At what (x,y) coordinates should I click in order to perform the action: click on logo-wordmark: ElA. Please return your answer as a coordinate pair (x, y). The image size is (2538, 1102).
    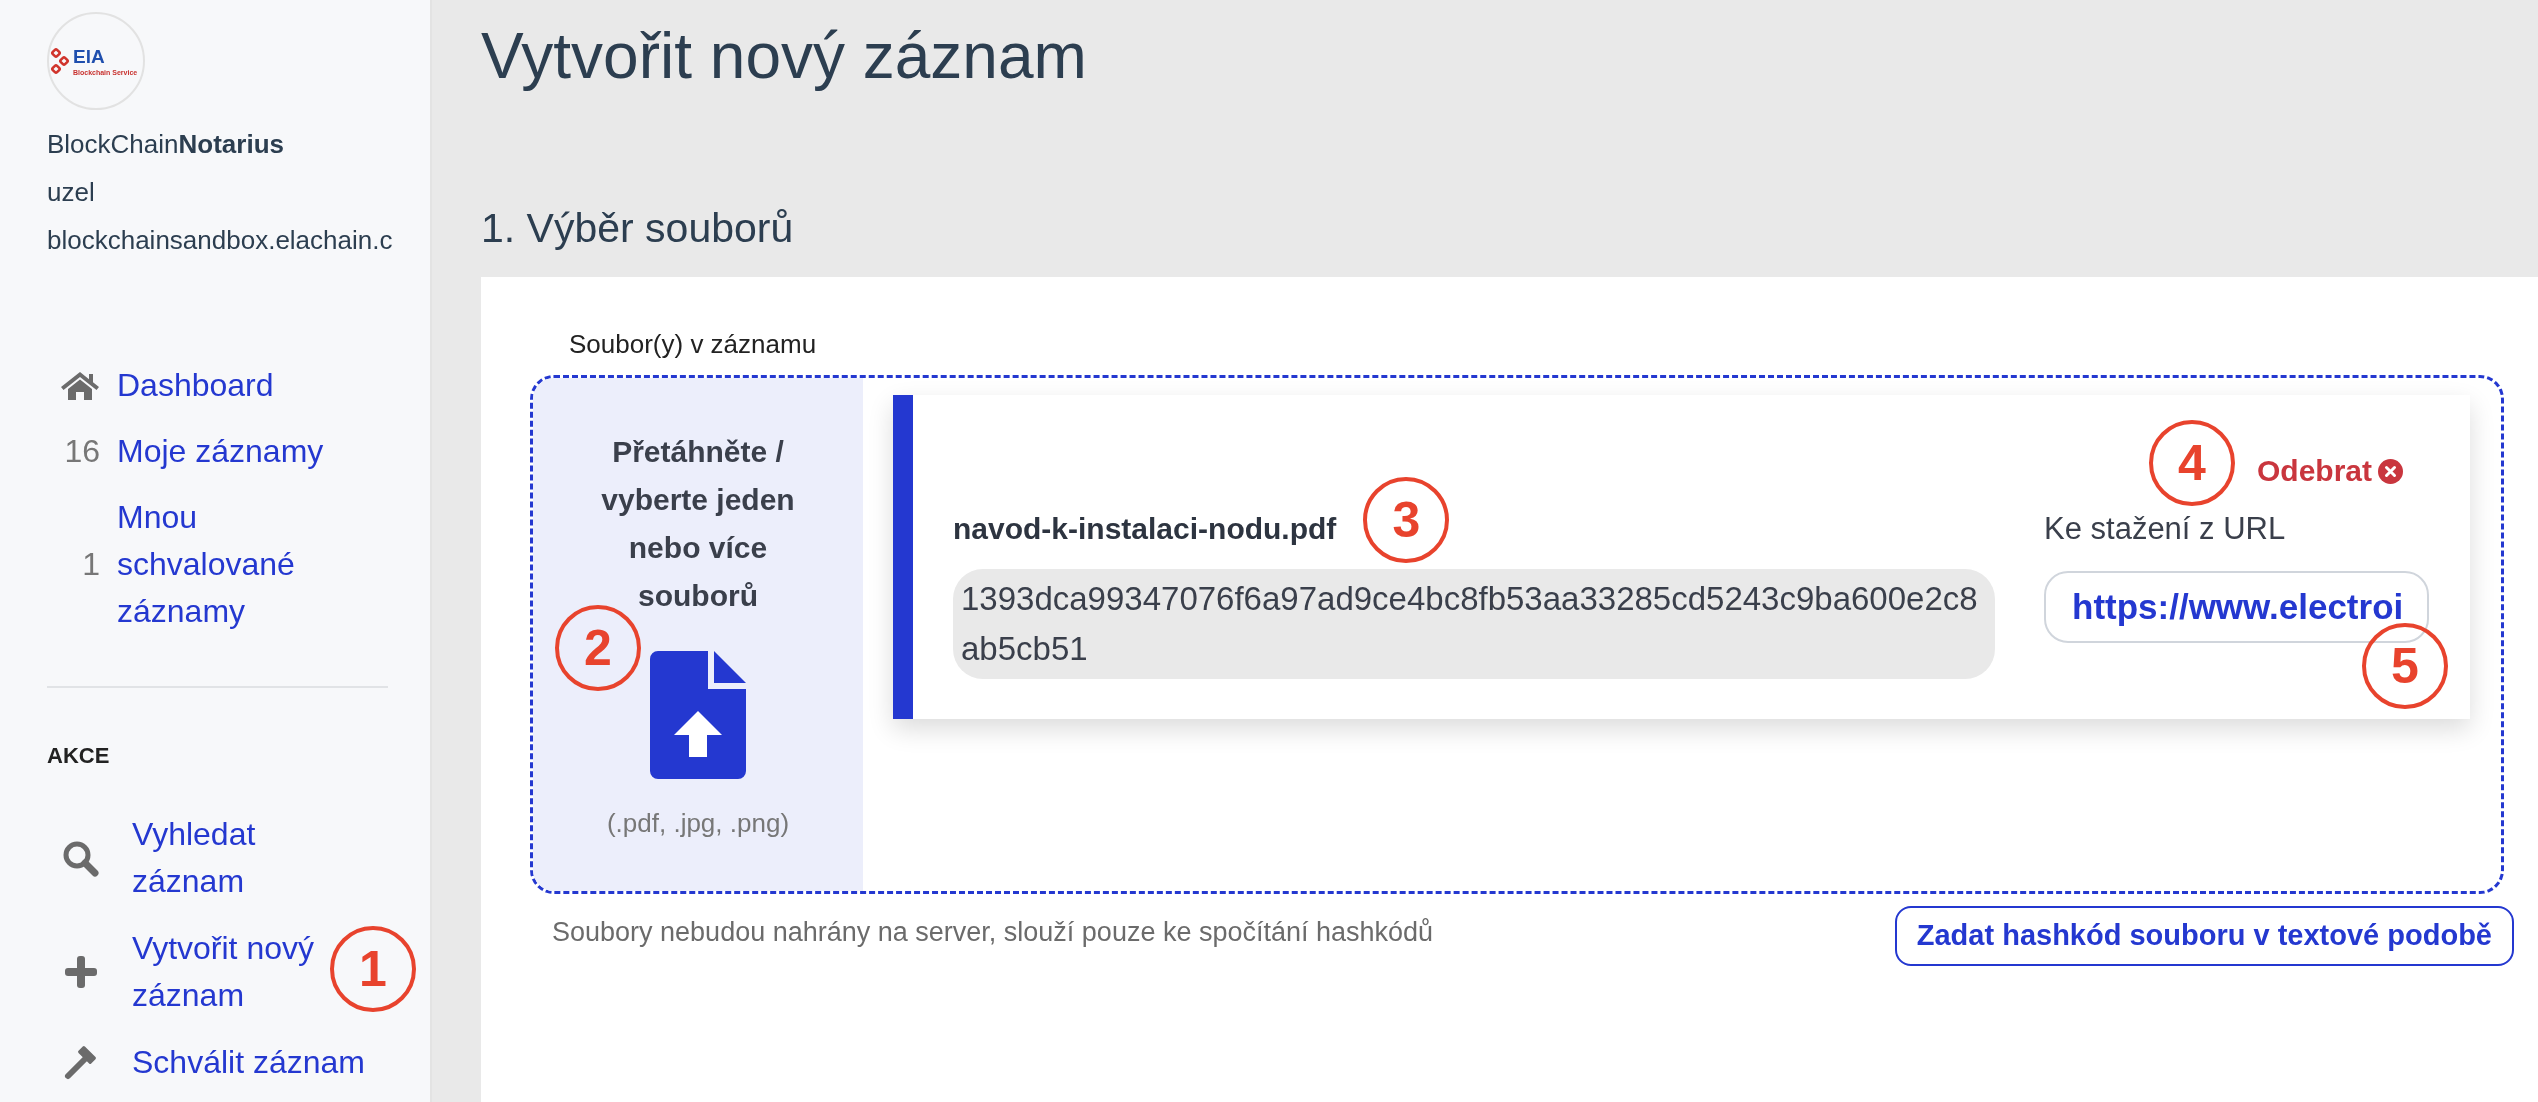
    Looking at the image, I should click on (89, 56).